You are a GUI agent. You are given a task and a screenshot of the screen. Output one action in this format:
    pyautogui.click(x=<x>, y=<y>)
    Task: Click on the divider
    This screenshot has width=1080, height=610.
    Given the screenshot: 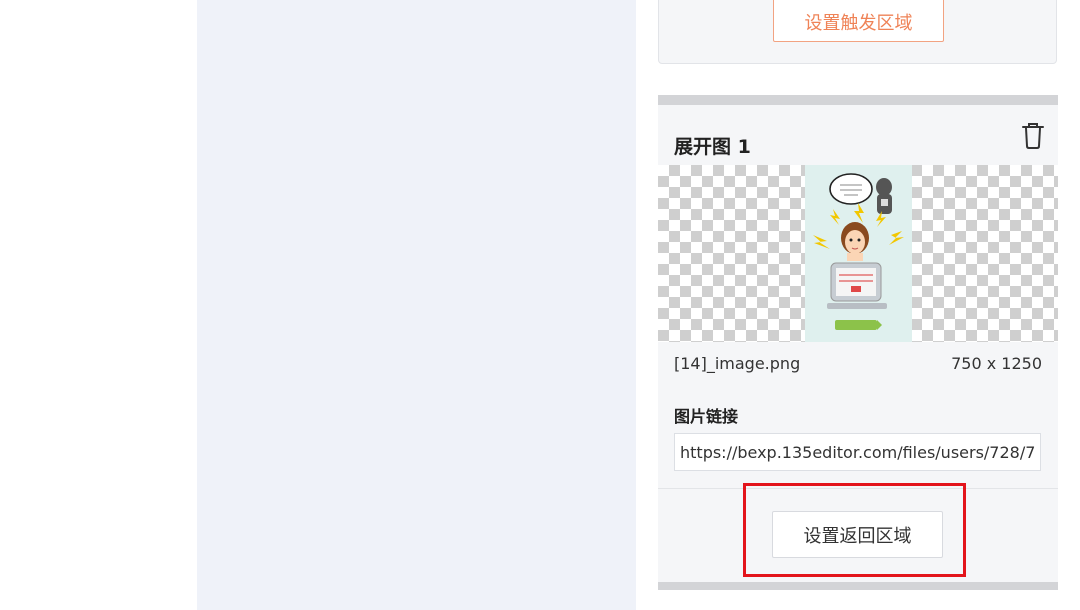 What is the action you would take?
    pyautogui.click(x=858, y=488)
    